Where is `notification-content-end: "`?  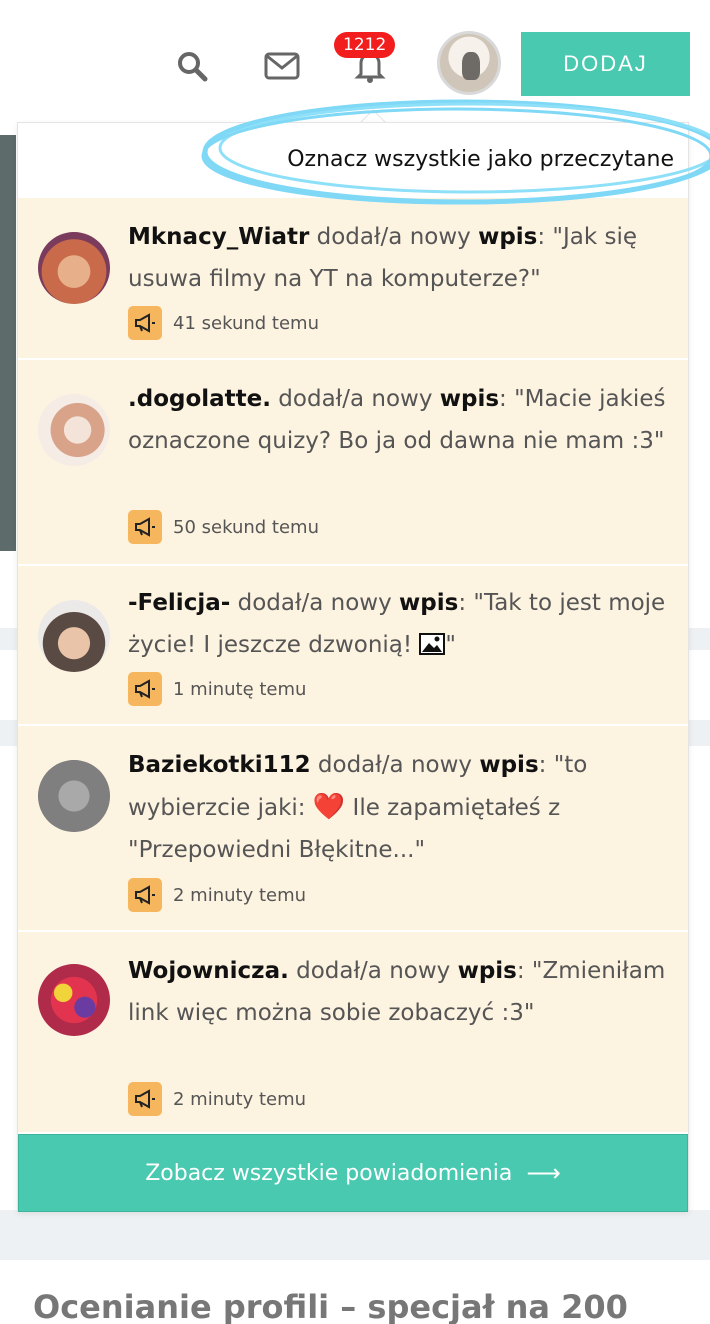
notification-content-end: " is located at coordinates (451, 645).